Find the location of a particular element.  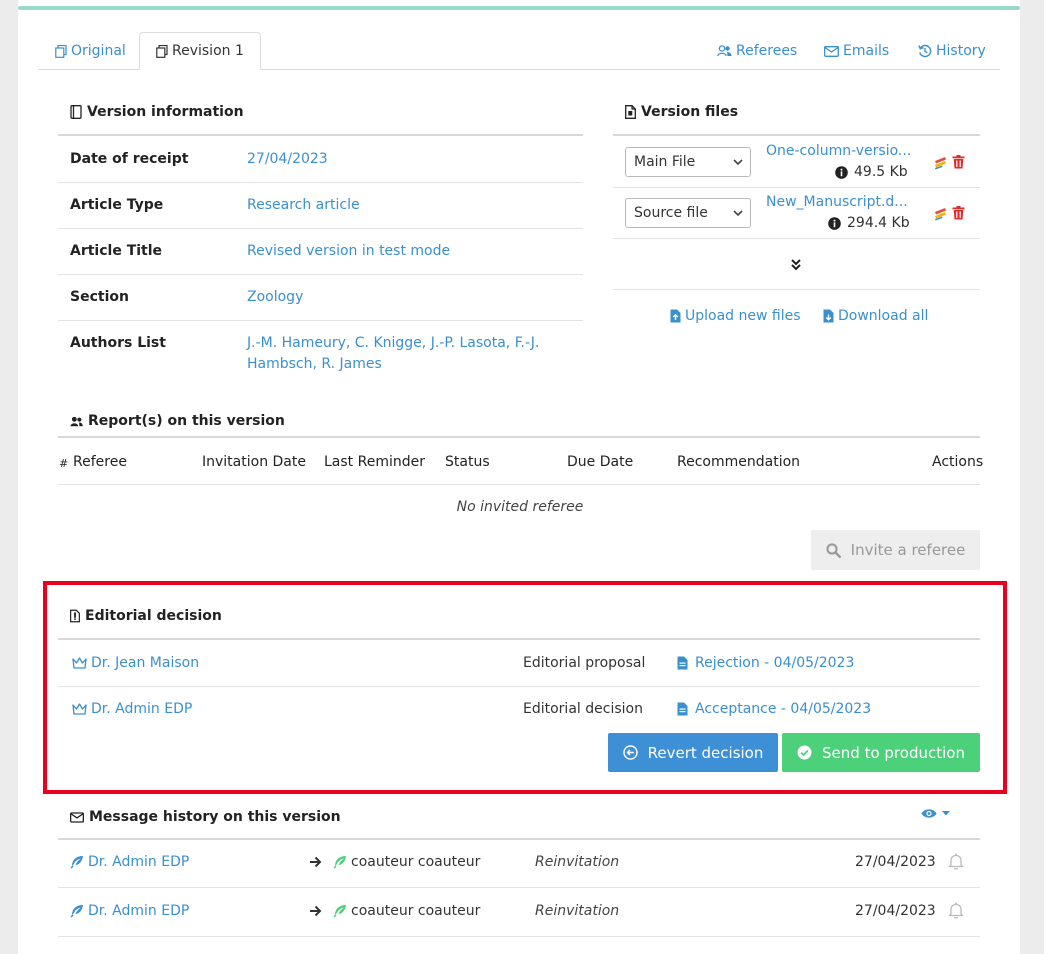

value-authors-line-2: Hambsch, R. James is located at coordinates (314, 364).